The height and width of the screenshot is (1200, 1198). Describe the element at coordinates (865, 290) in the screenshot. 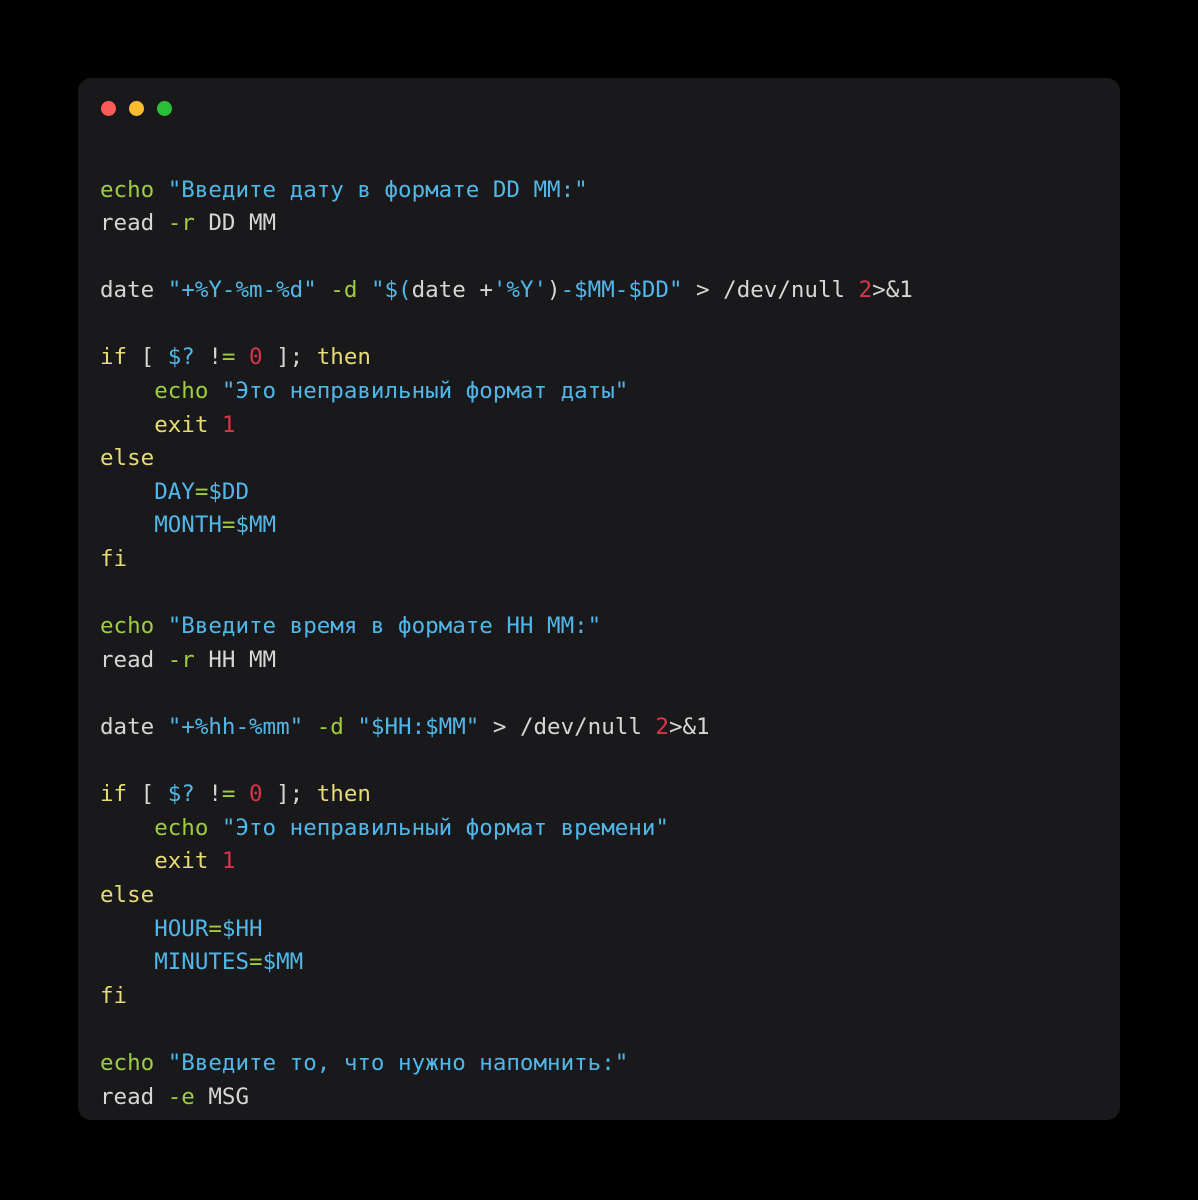

I see `code-token-num: 2` at that location.